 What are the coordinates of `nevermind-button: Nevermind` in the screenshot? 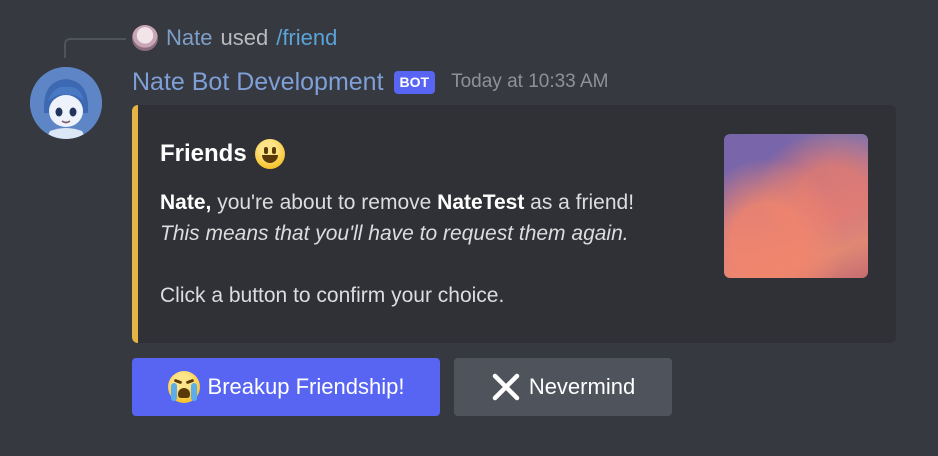 It's located at (563, 387).